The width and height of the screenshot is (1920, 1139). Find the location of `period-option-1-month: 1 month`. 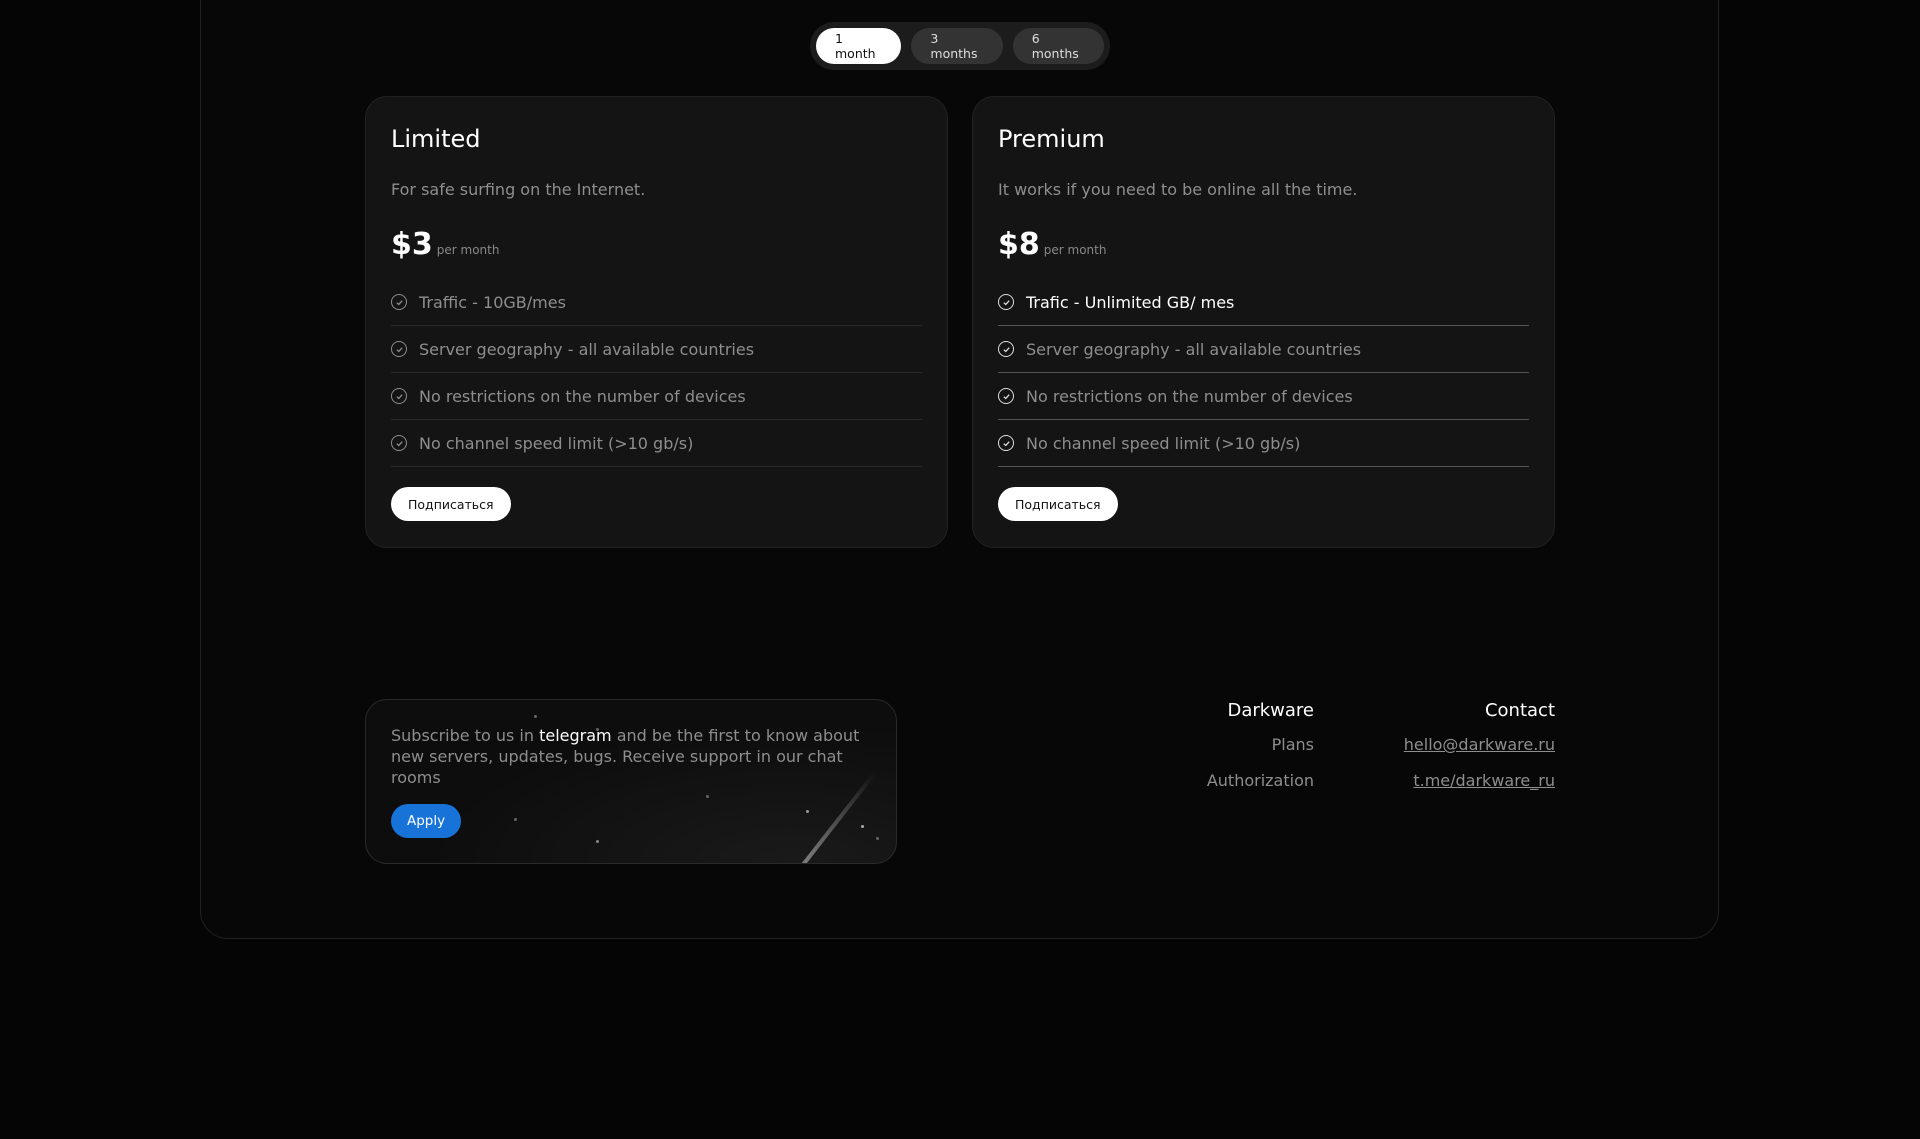

period-option-1-month: 1 month is located at coordinates (859, 46).